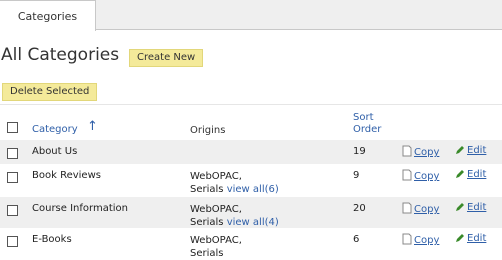  Describe the element at coordinates (253, 189) in the screenshot. I see `view-all-link: view all(6)` at that location.